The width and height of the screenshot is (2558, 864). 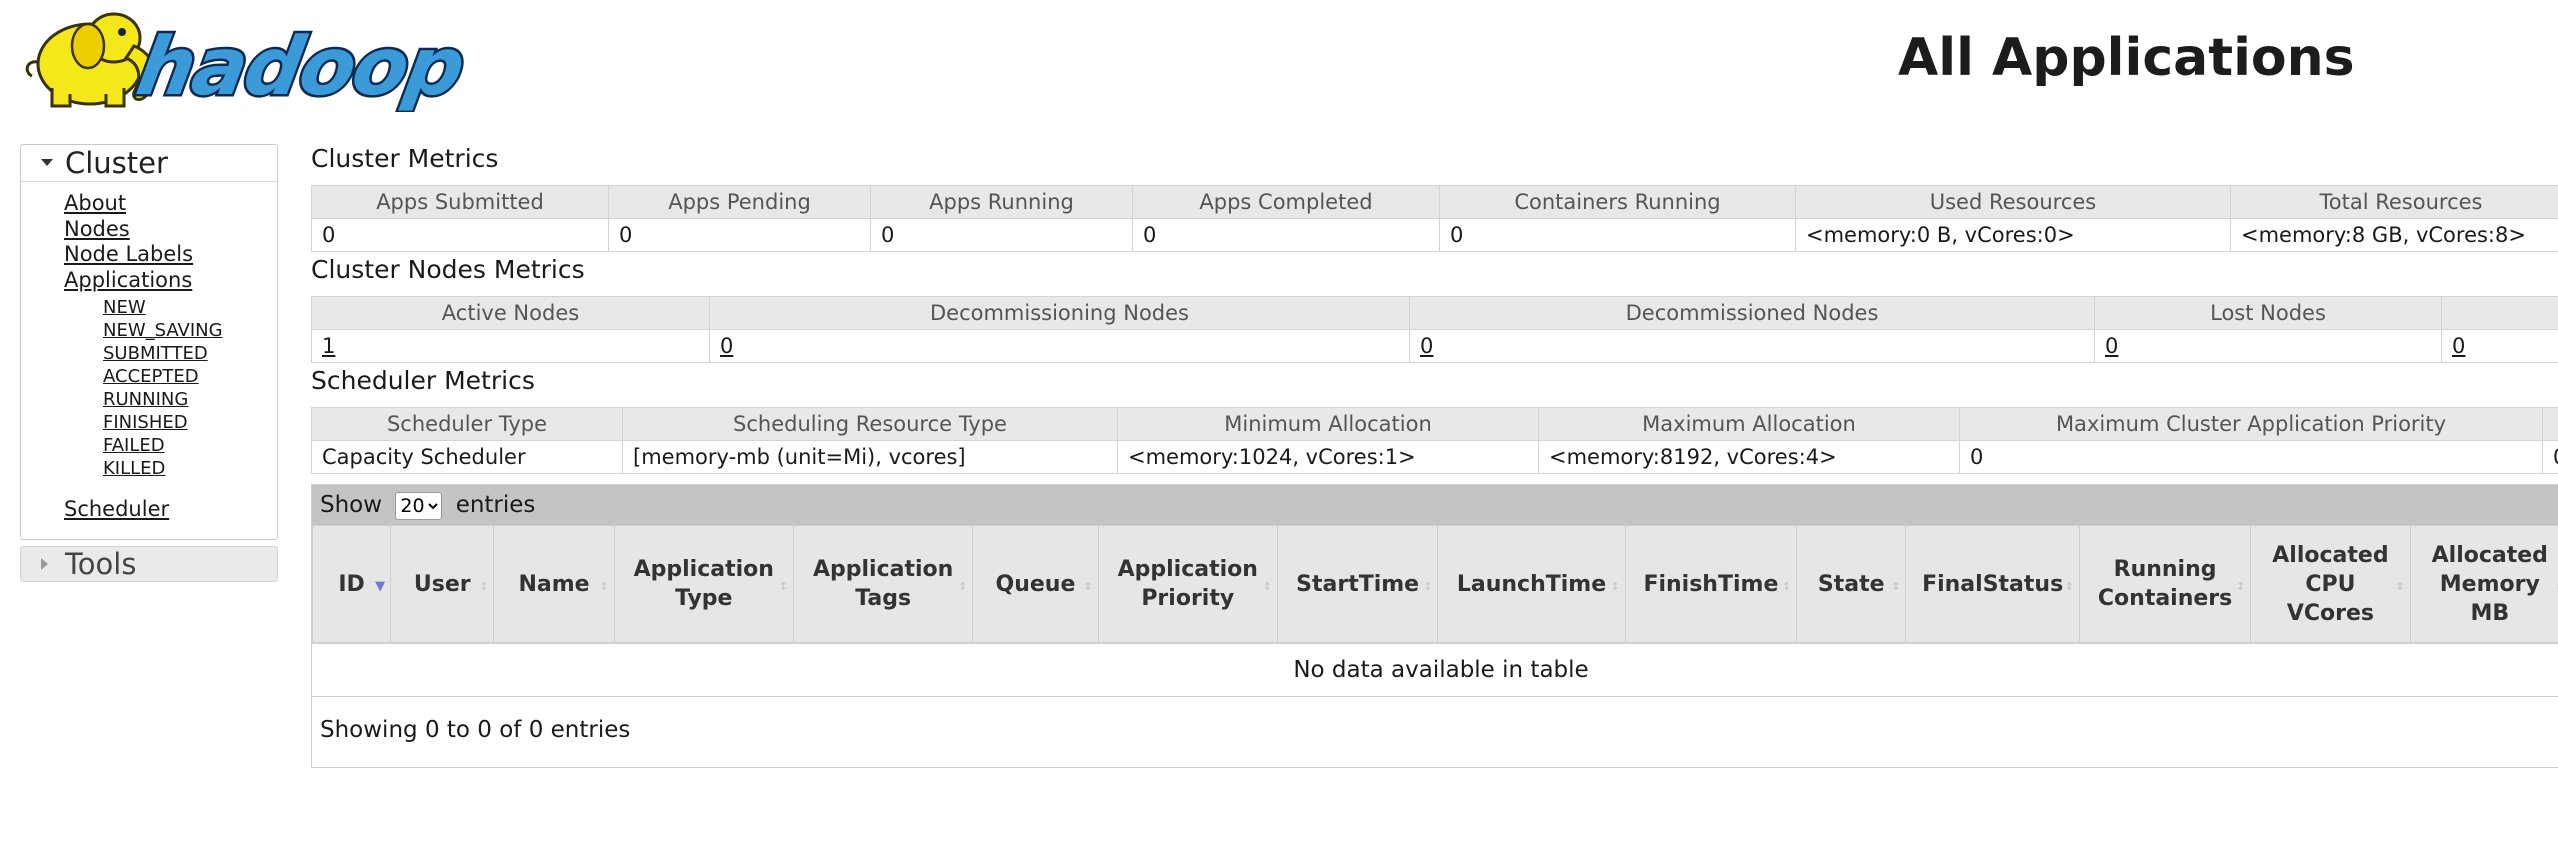 I want to click on nav-link-node-labels: Node Labels, so click(x=128, y=254).